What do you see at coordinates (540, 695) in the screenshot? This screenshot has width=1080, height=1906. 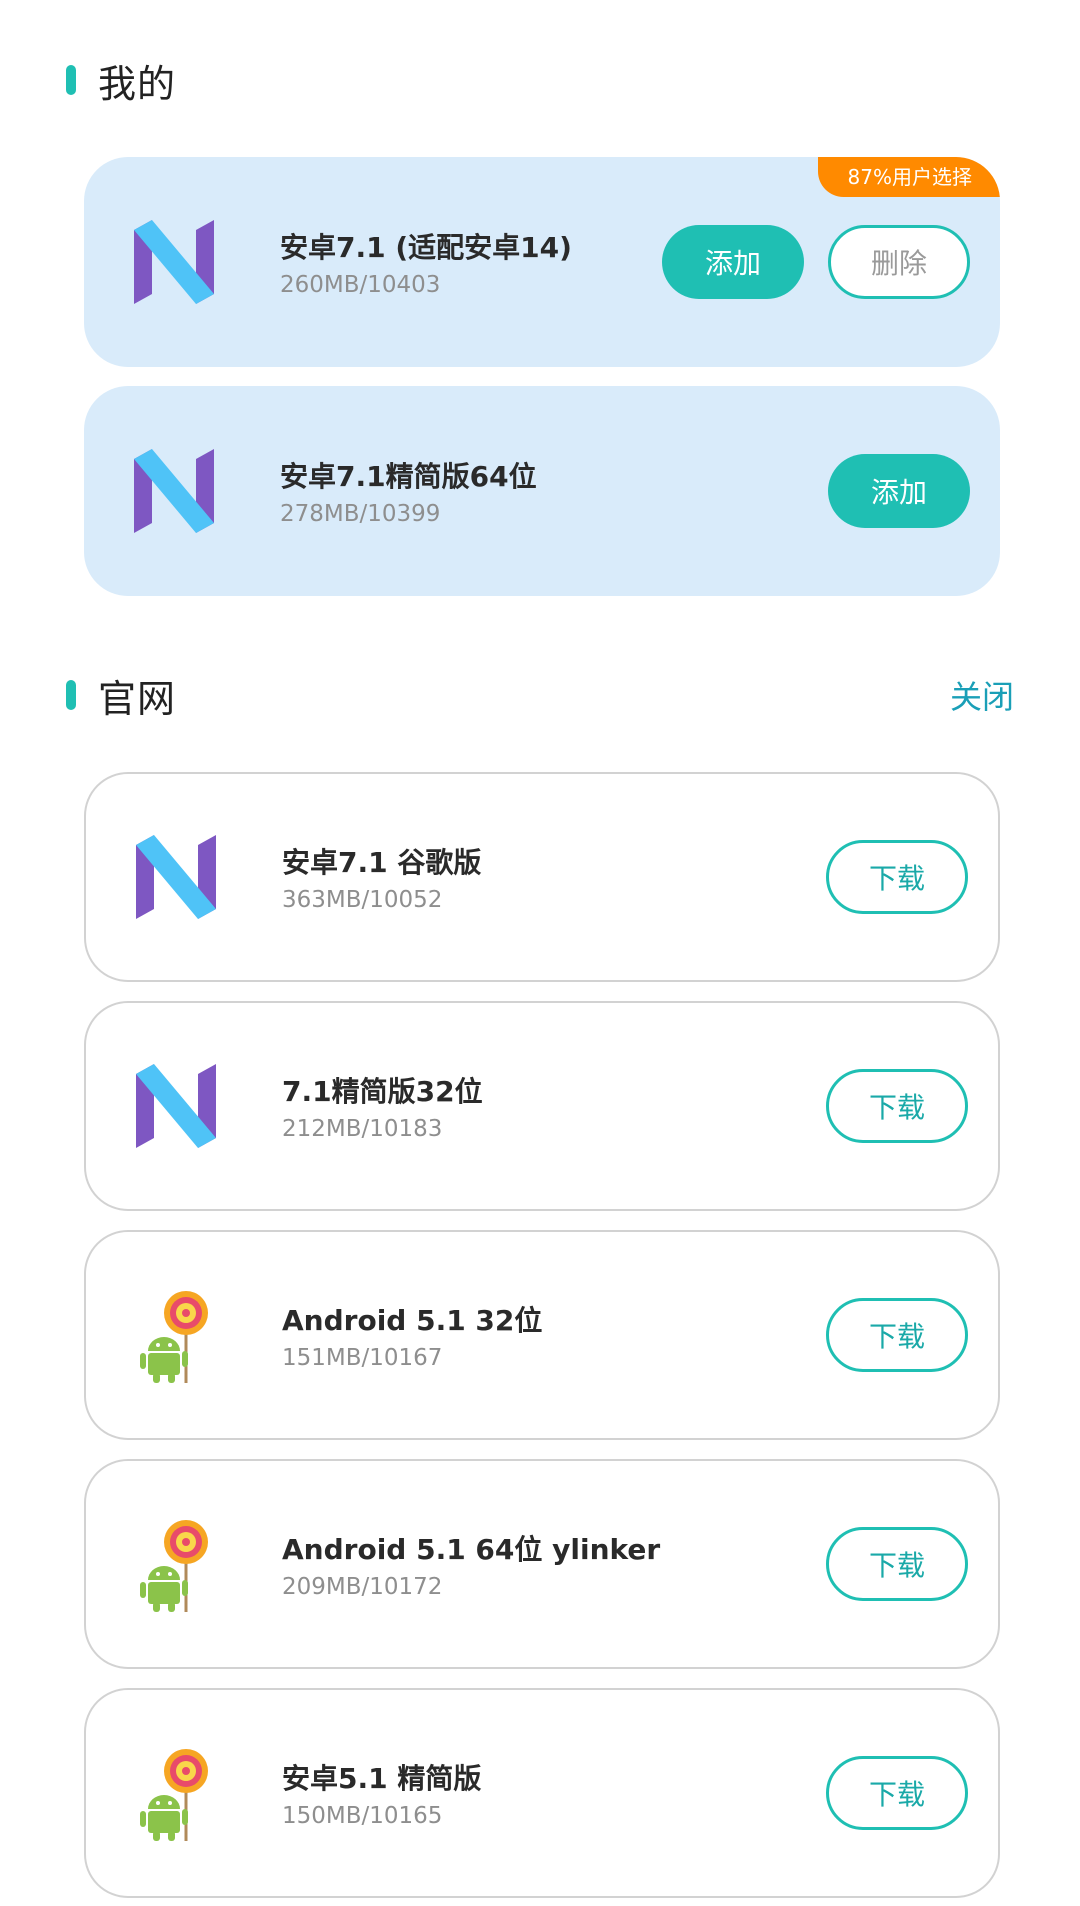 I see `section-header-official: 官网 关闭` at bounding box center [540, 695].